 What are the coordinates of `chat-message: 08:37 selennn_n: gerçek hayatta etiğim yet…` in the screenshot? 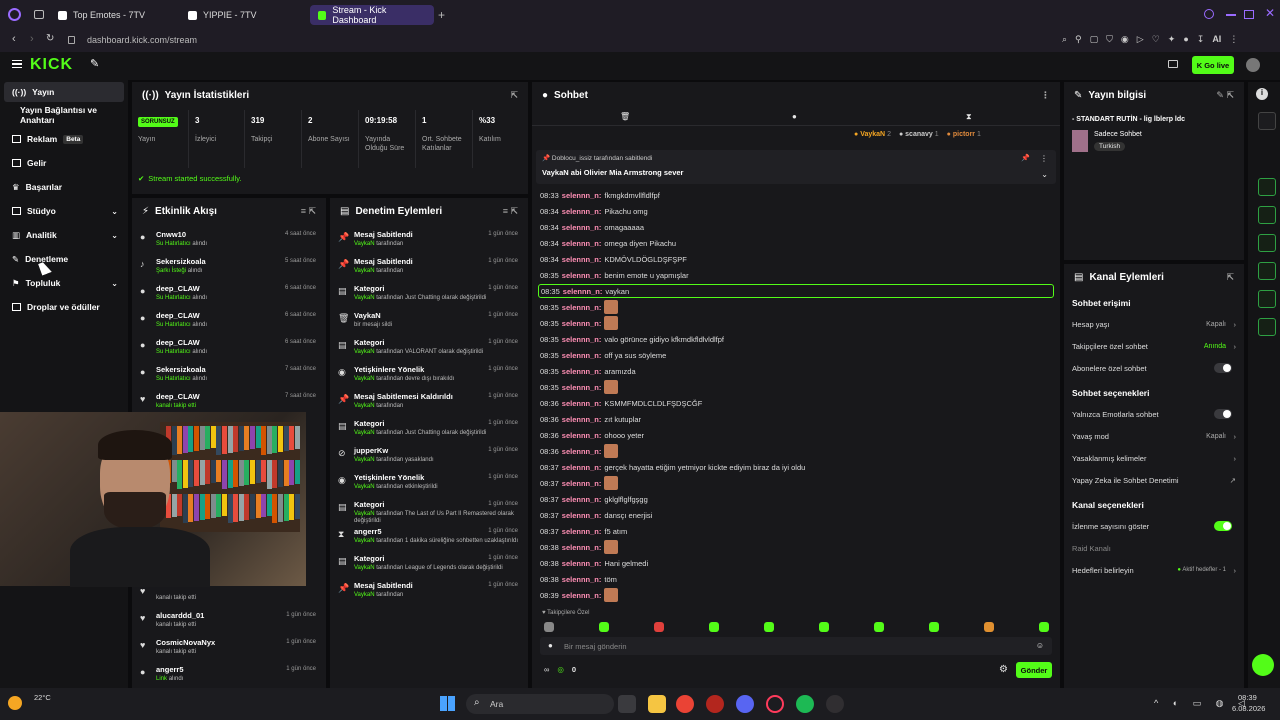 It's located at (672, 467).